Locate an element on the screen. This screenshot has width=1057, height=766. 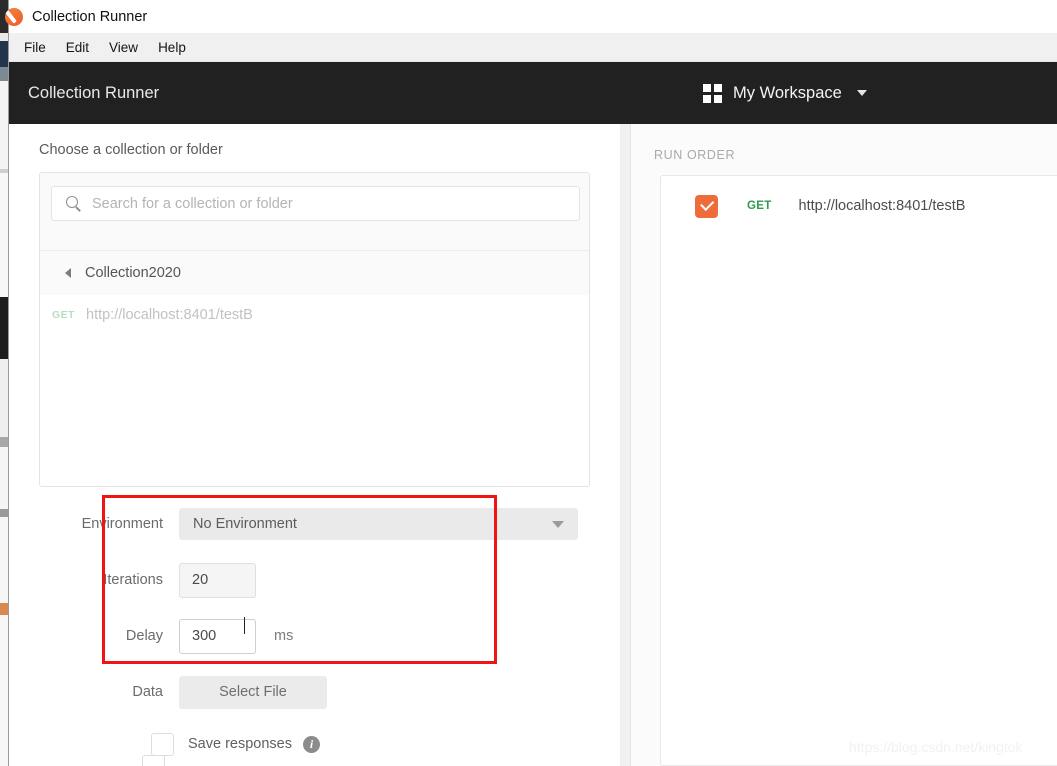
request-list: GET http://localhost:8401/testB is located at coordinates (314, 315).